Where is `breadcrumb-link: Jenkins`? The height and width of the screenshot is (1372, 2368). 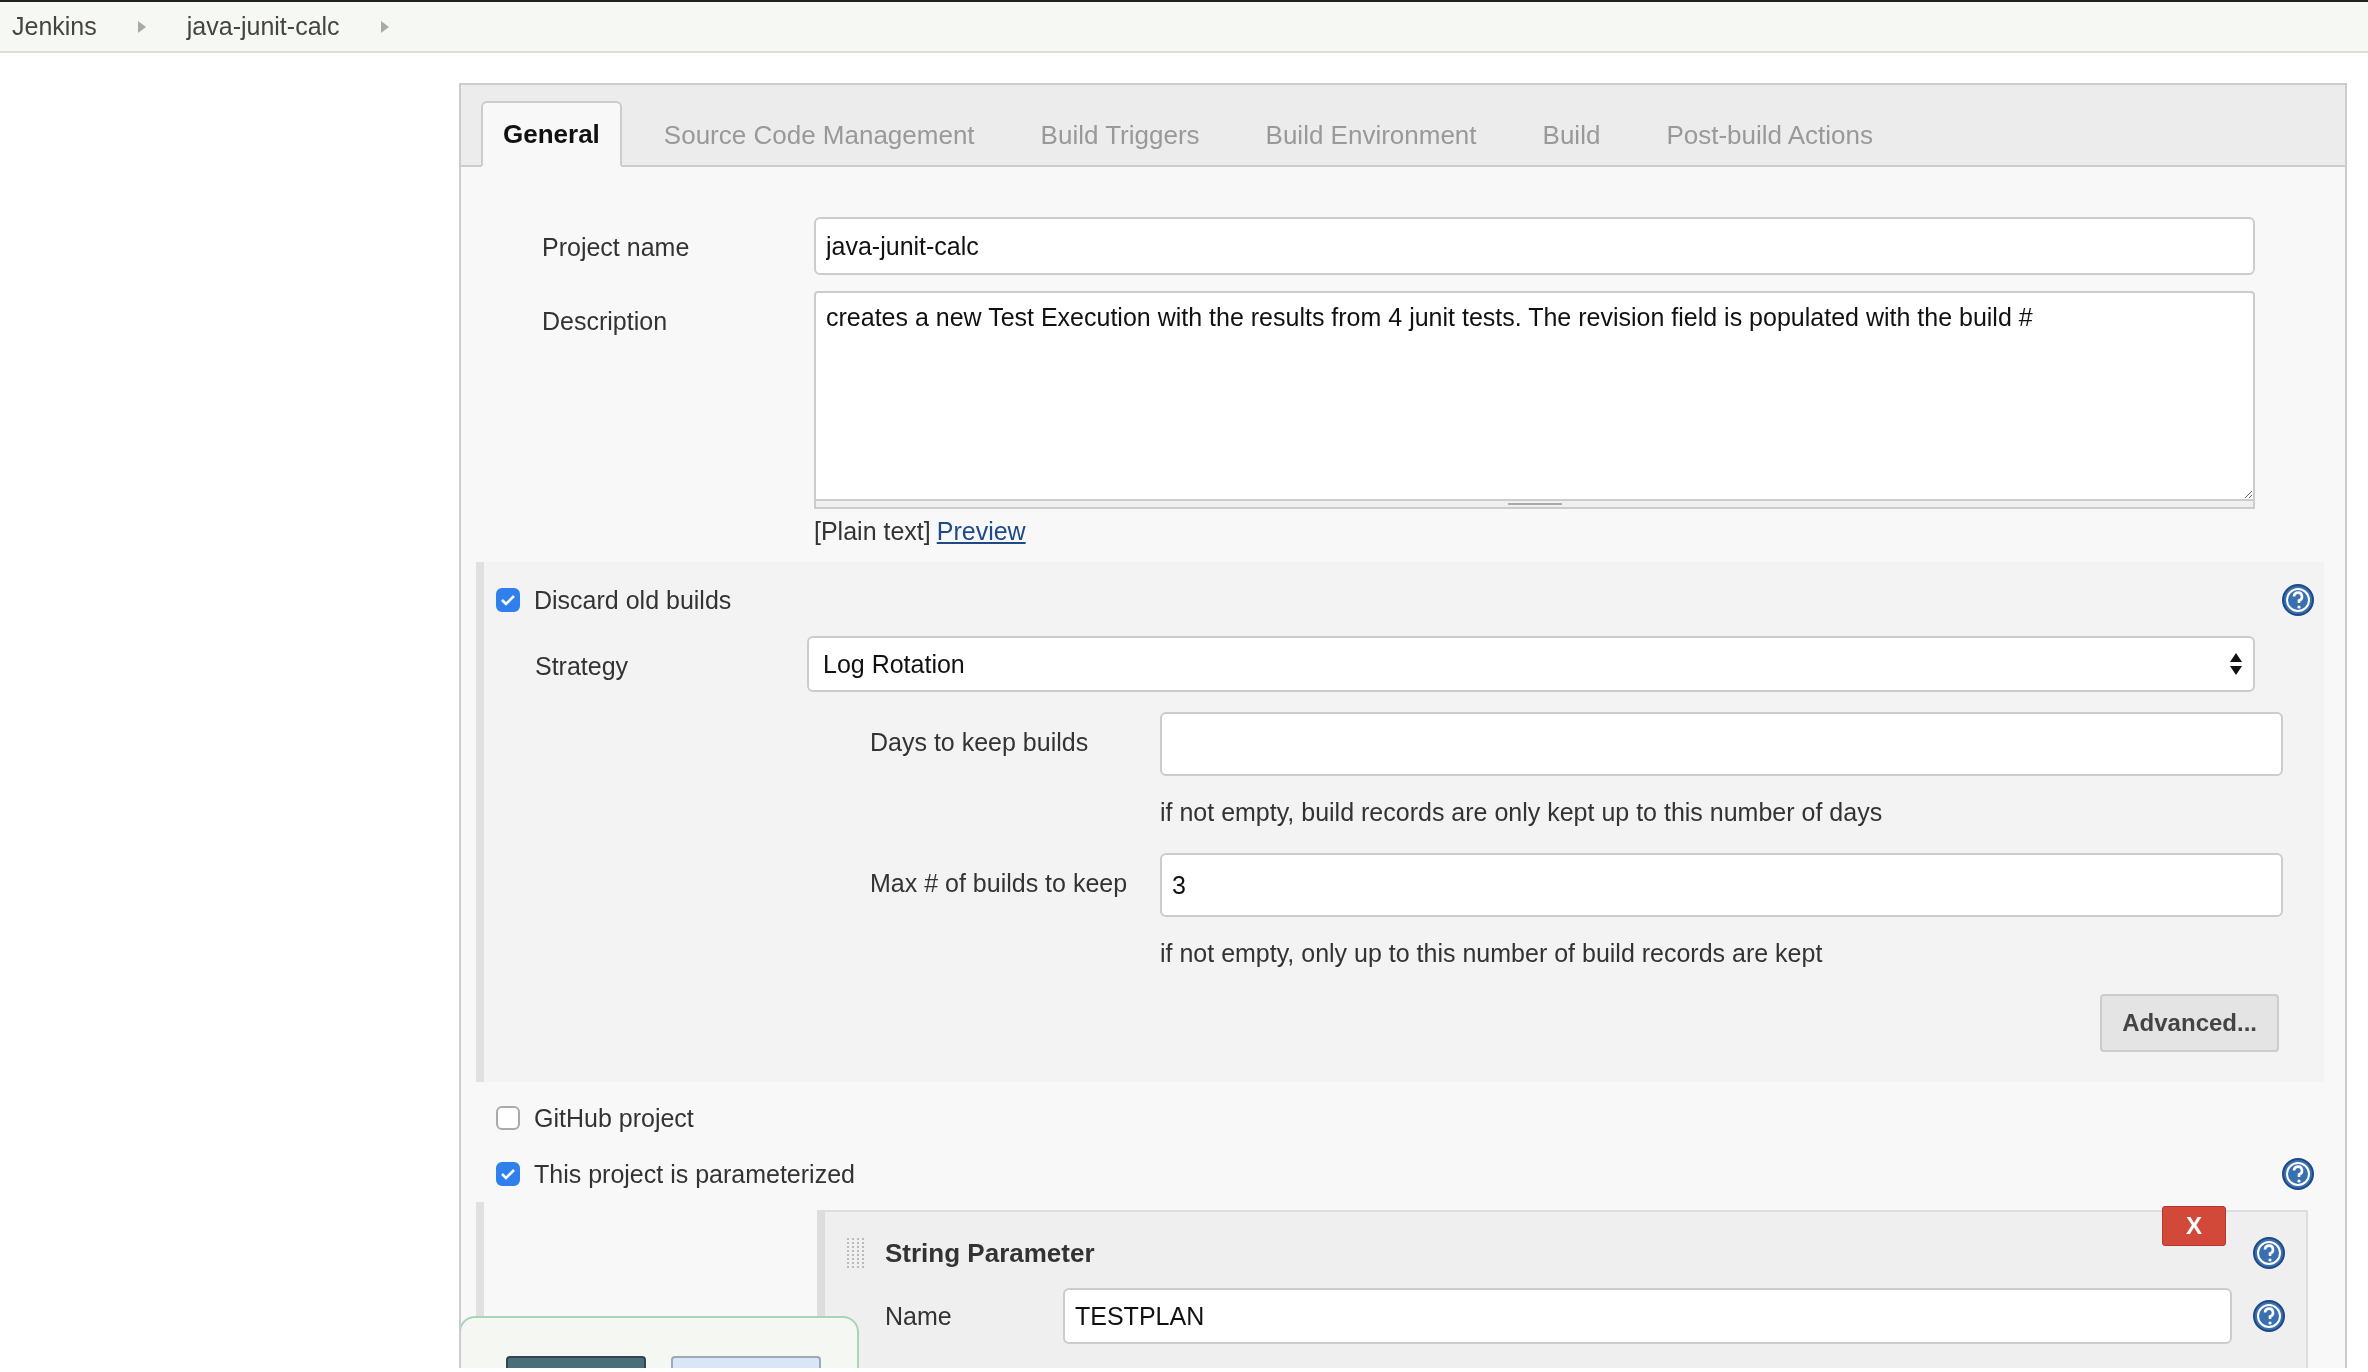 breadcrumb-link: Jenkins is located at coordinates (54, 26).